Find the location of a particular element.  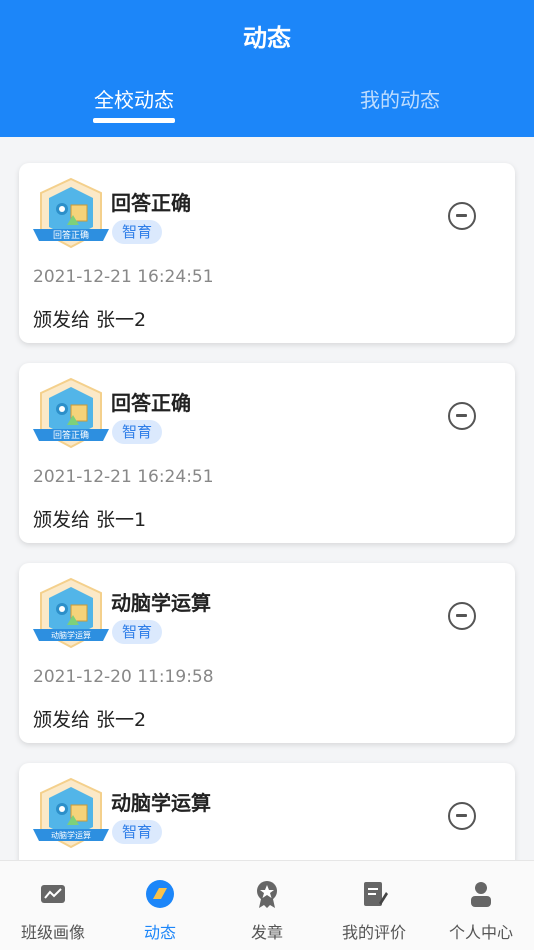

award-recipient: 颁发给 张一1 is located at coordinates (90, 520).